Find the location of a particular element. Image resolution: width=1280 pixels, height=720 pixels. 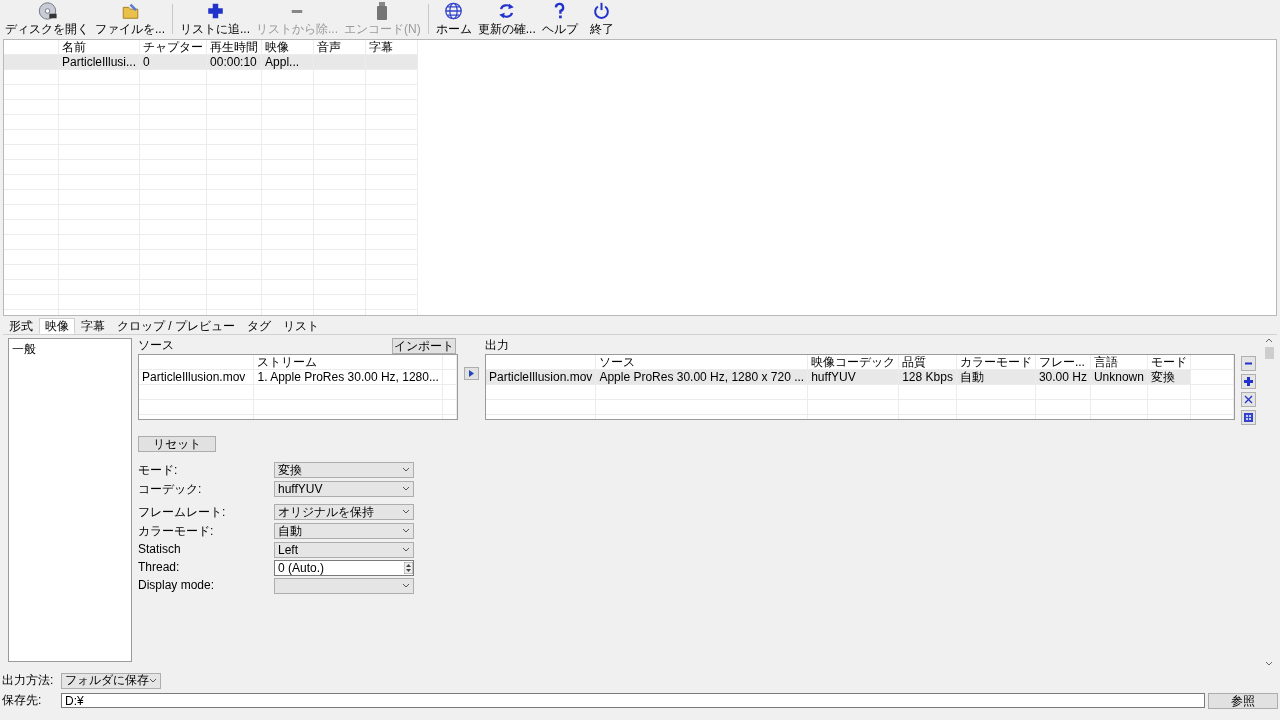

output-row: ParticleIllusion.mov Apple ProRes 30.00 Hz, 1280 x 720 ... huffYUV 128 Kbps 自動 30.00 Hz Unknown 変換 is located at coordinates (860, 377).